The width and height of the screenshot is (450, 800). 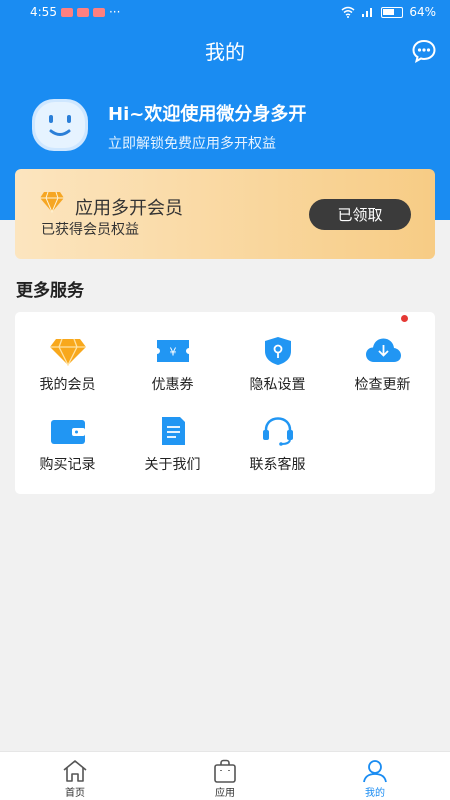 I want to click on nav-label: 我的, so click(x=375, y=793).